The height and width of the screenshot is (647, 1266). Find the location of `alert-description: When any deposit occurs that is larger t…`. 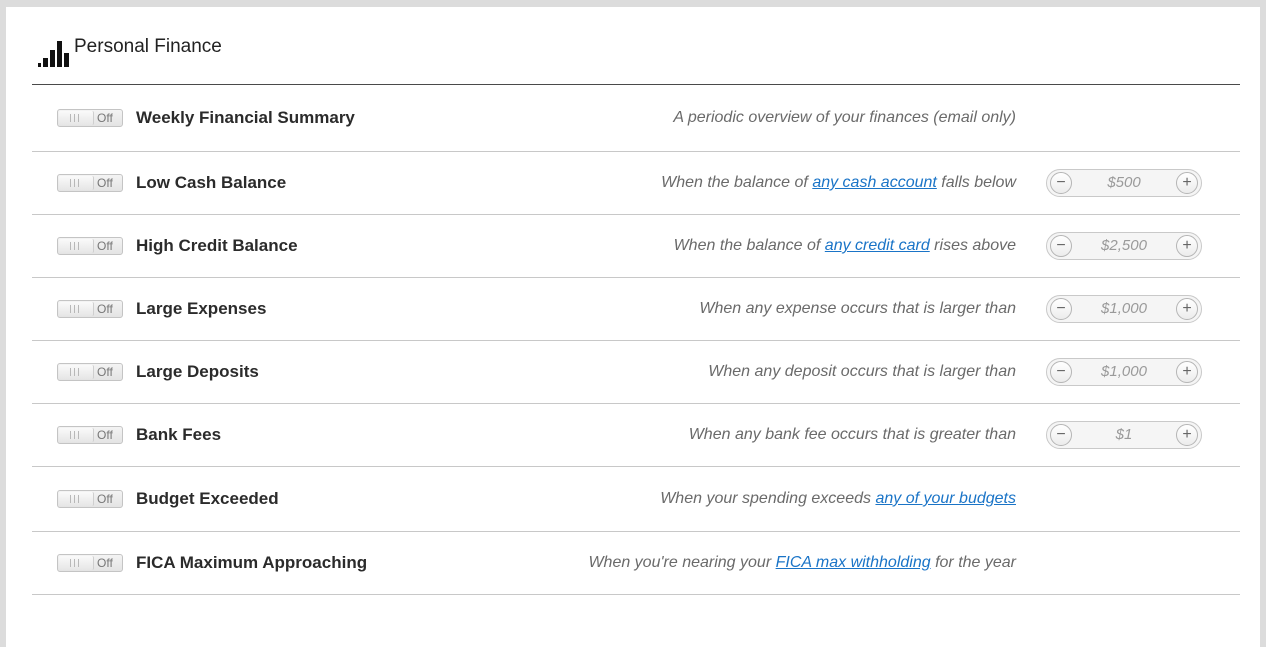

alert-description: When any deposit occurs that is larger t… is located at coordinates (862, 372).